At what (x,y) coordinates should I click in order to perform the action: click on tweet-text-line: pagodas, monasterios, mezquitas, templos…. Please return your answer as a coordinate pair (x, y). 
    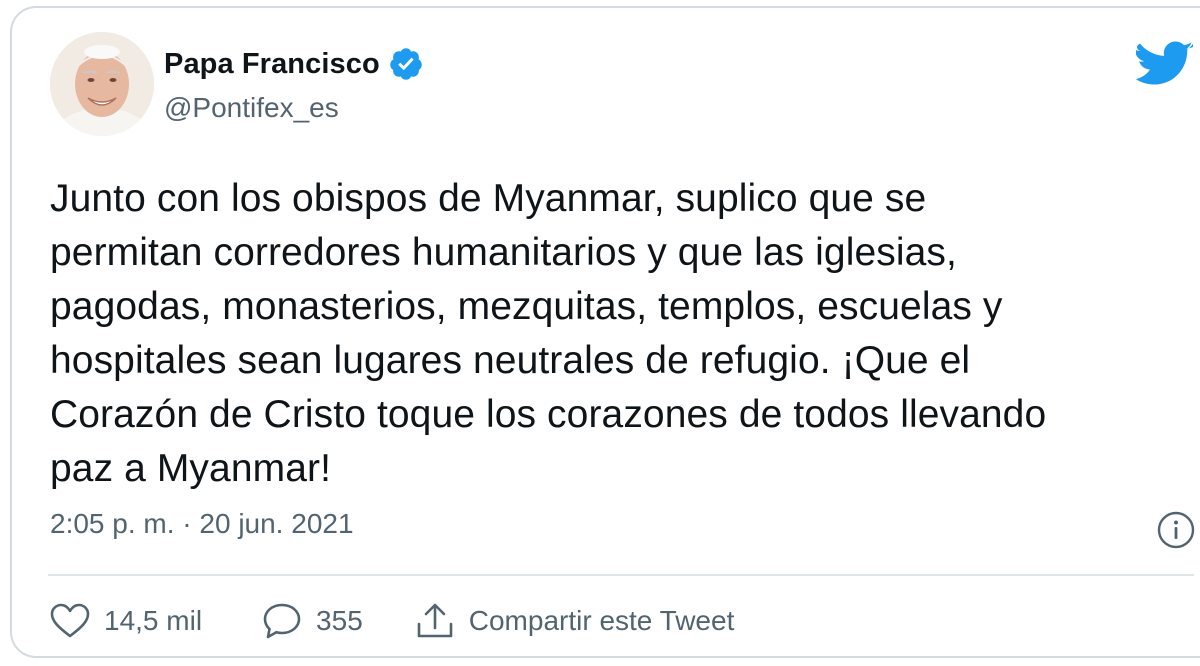
    Looking at the image, I should click on (526, 306).